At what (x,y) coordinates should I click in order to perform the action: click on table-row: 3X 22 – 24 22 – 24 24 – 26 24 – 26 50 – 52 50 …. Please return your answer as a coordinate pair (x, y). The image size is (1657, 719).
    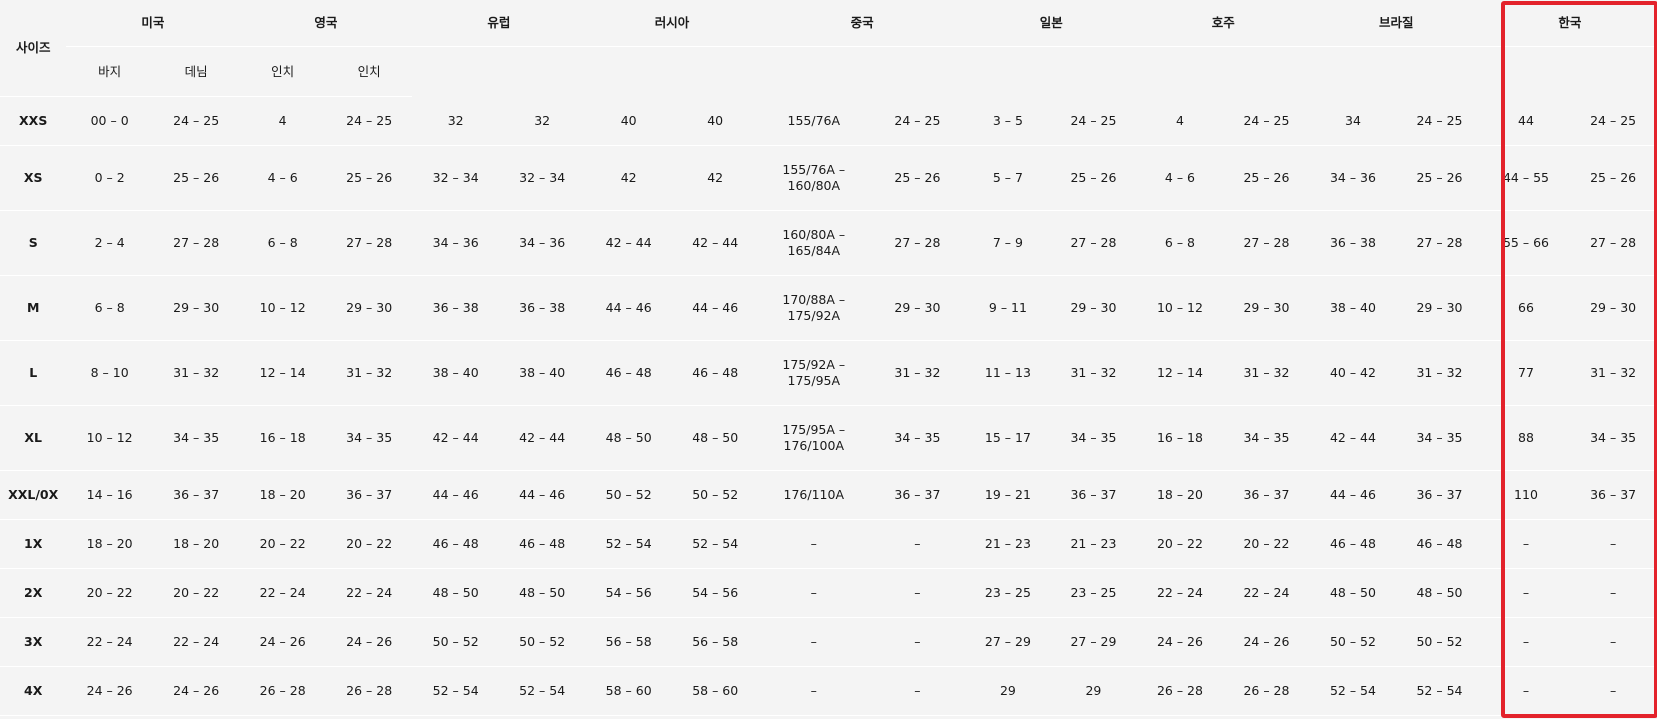
    Looking at the image, I should click on (828, 642).